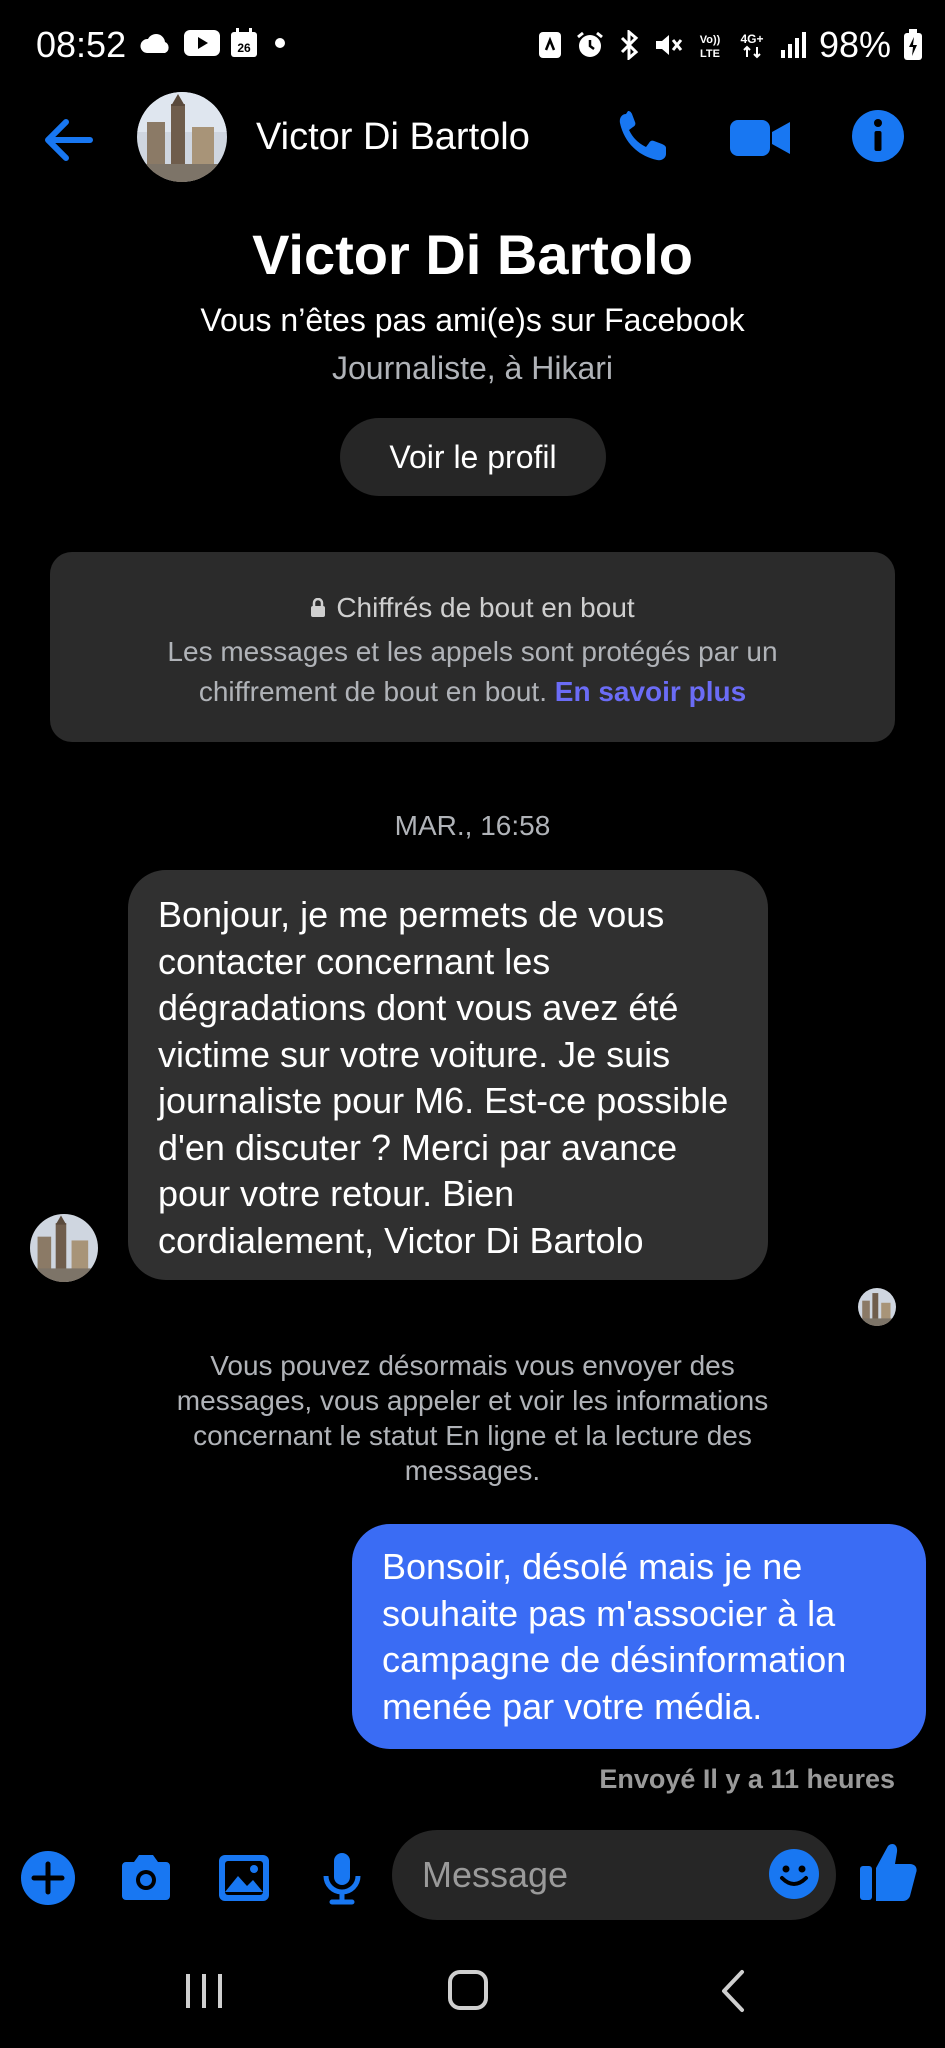 The image size is (945, 2048). What do you see at coordinates (793, 45) in the screenshot?
I see `signal-icon` at bounding box center [793, 45].